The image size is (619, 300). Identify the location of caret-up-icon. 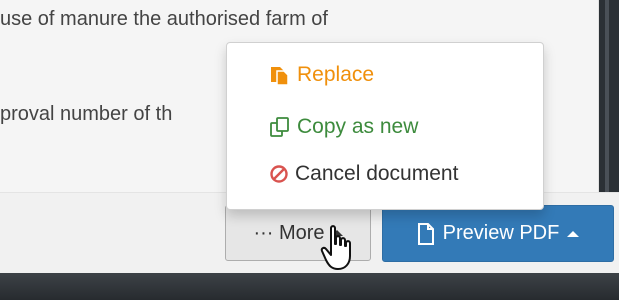
(573, 233).